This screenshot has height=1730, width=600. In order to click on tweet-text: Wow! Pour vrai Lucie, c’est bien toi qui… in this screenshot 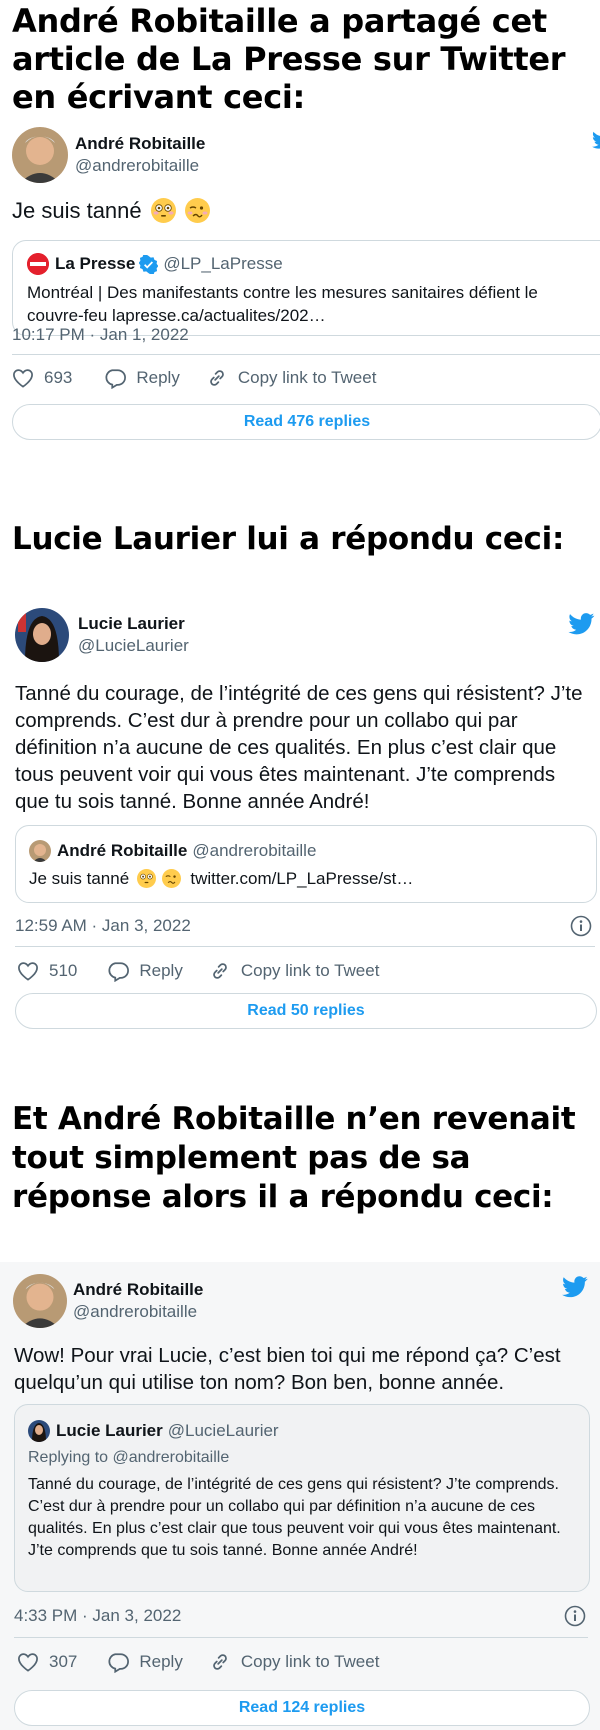, I will do `click(287, 1369)`.